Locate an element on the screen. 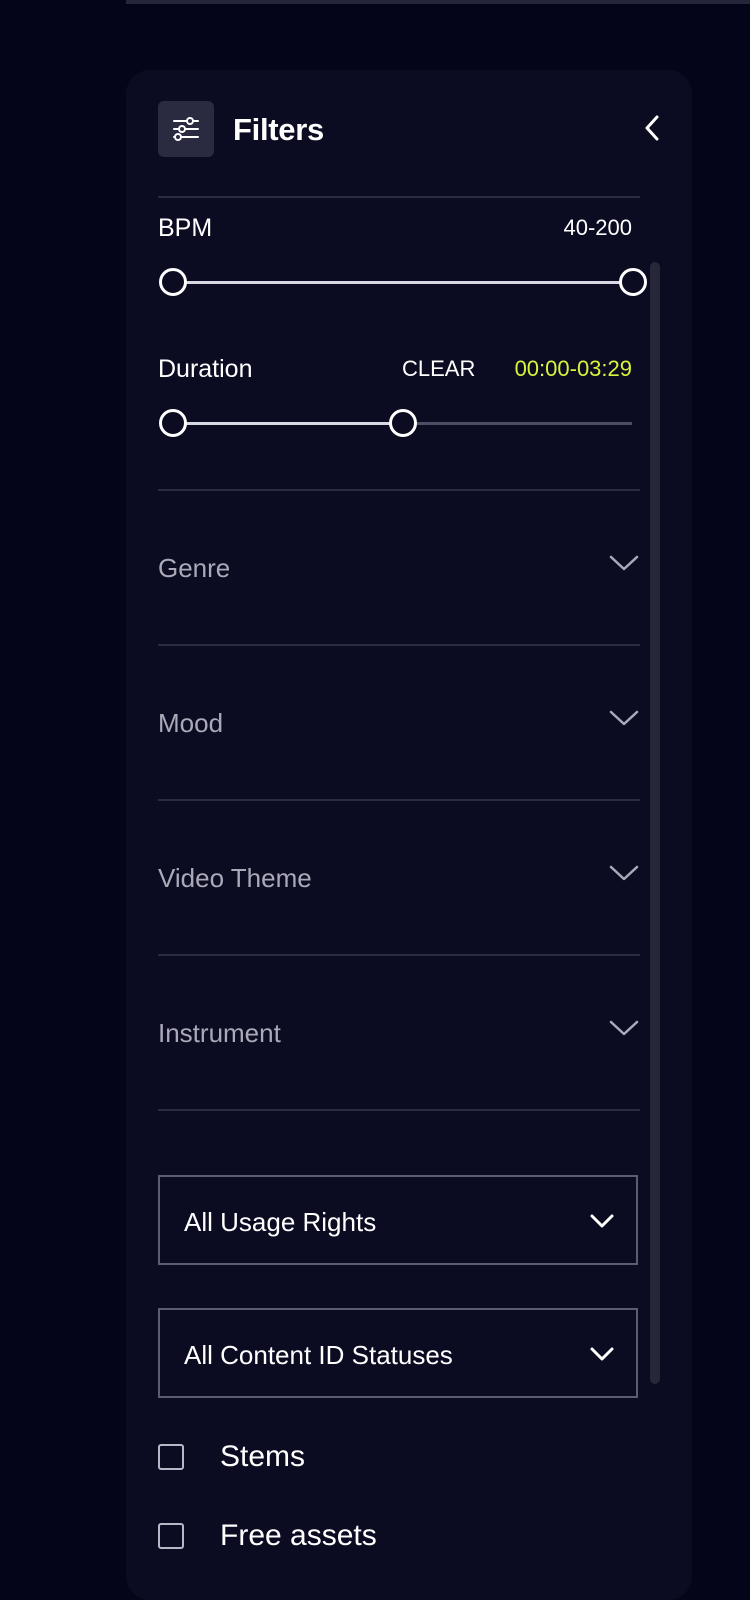 The image size is (750, 1600). duration-max-handle is located at coordinates (403, 423).